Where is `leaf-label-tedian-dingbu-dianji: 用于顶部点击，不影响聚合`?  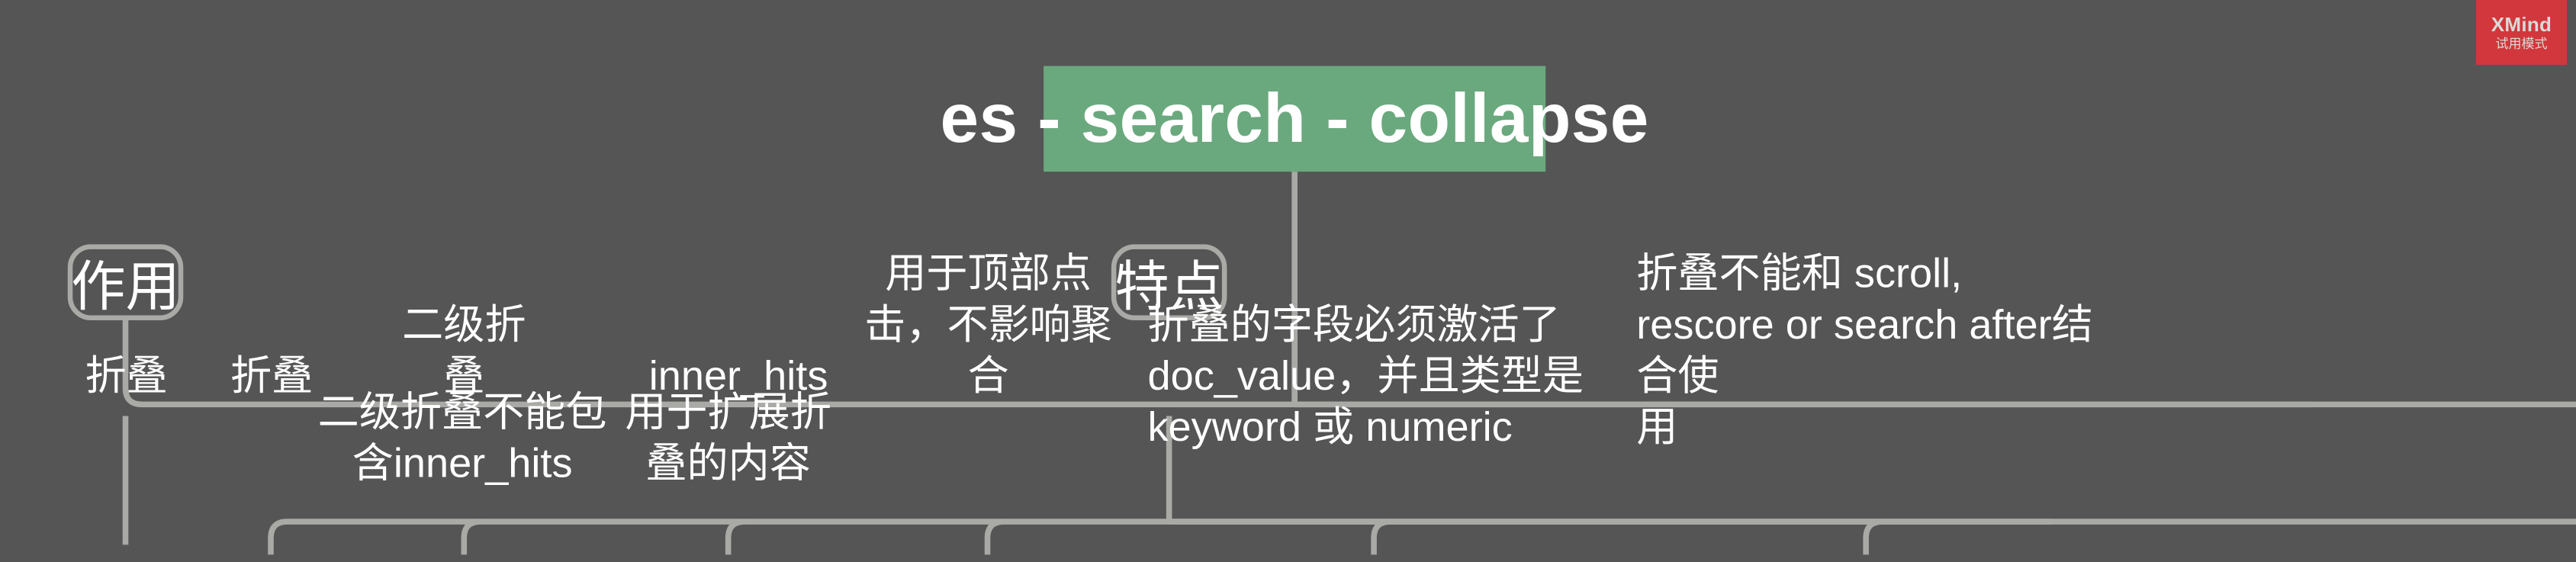 leaf-label-tedian-dingbu-dianji: 用于顶部点击，不影响聚合 is located at coordinates (988, 325).